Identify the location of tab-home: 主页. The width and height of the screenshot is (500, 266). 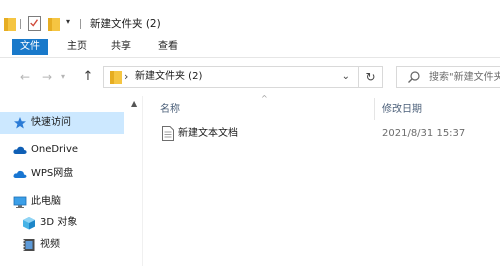
(77, 47).